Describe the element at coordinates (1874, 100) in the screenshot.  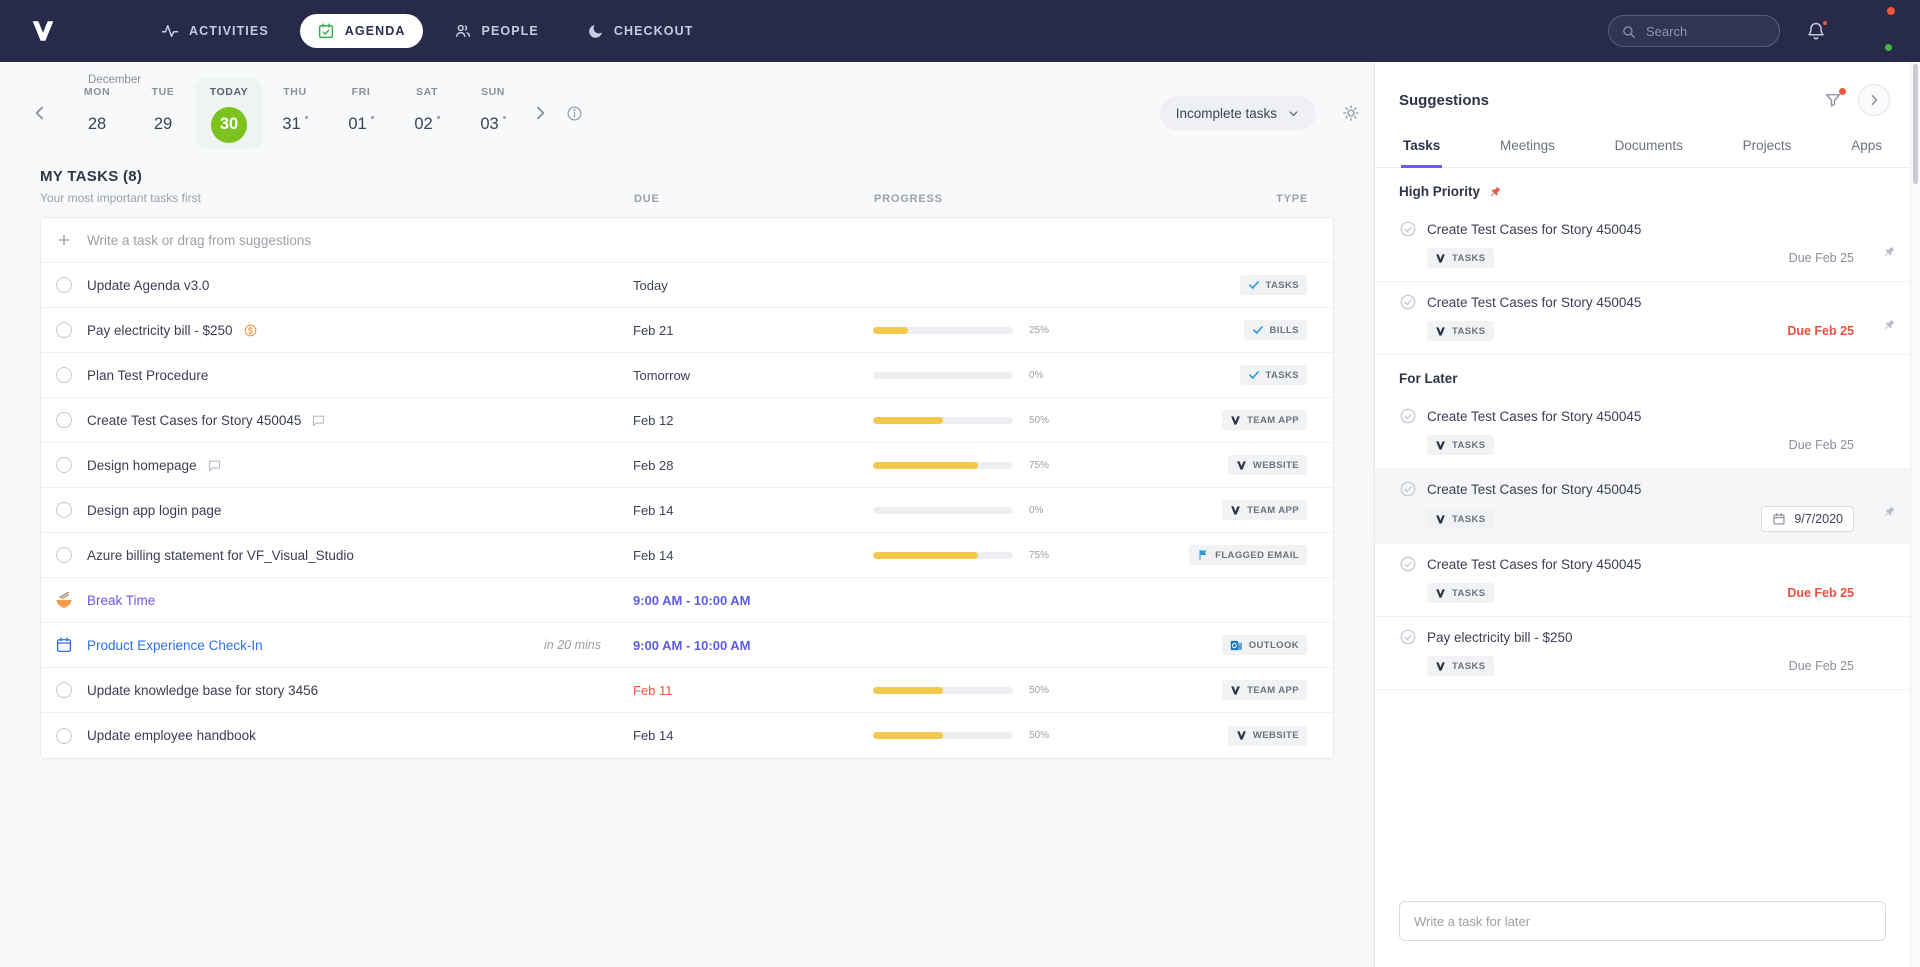
I see `collapse-sidebar-button` at that location.